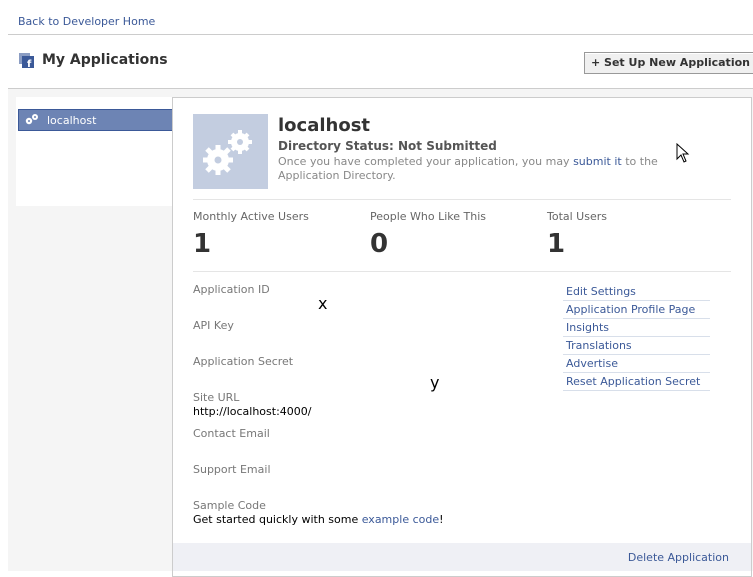  Describe the element at coordinates (636, 292) in the screenshot. I see `edit-settings-link: Edit Settings` at that location.